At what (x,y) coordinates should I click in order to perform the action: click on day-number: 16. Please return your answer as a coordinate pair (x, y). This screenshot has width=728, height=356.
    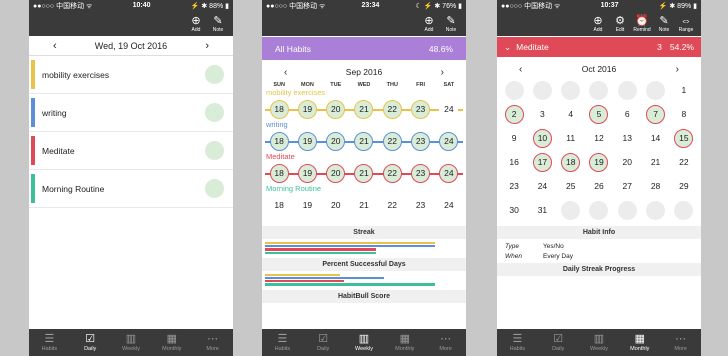
    Looking at the image, I should click on (514, 162).